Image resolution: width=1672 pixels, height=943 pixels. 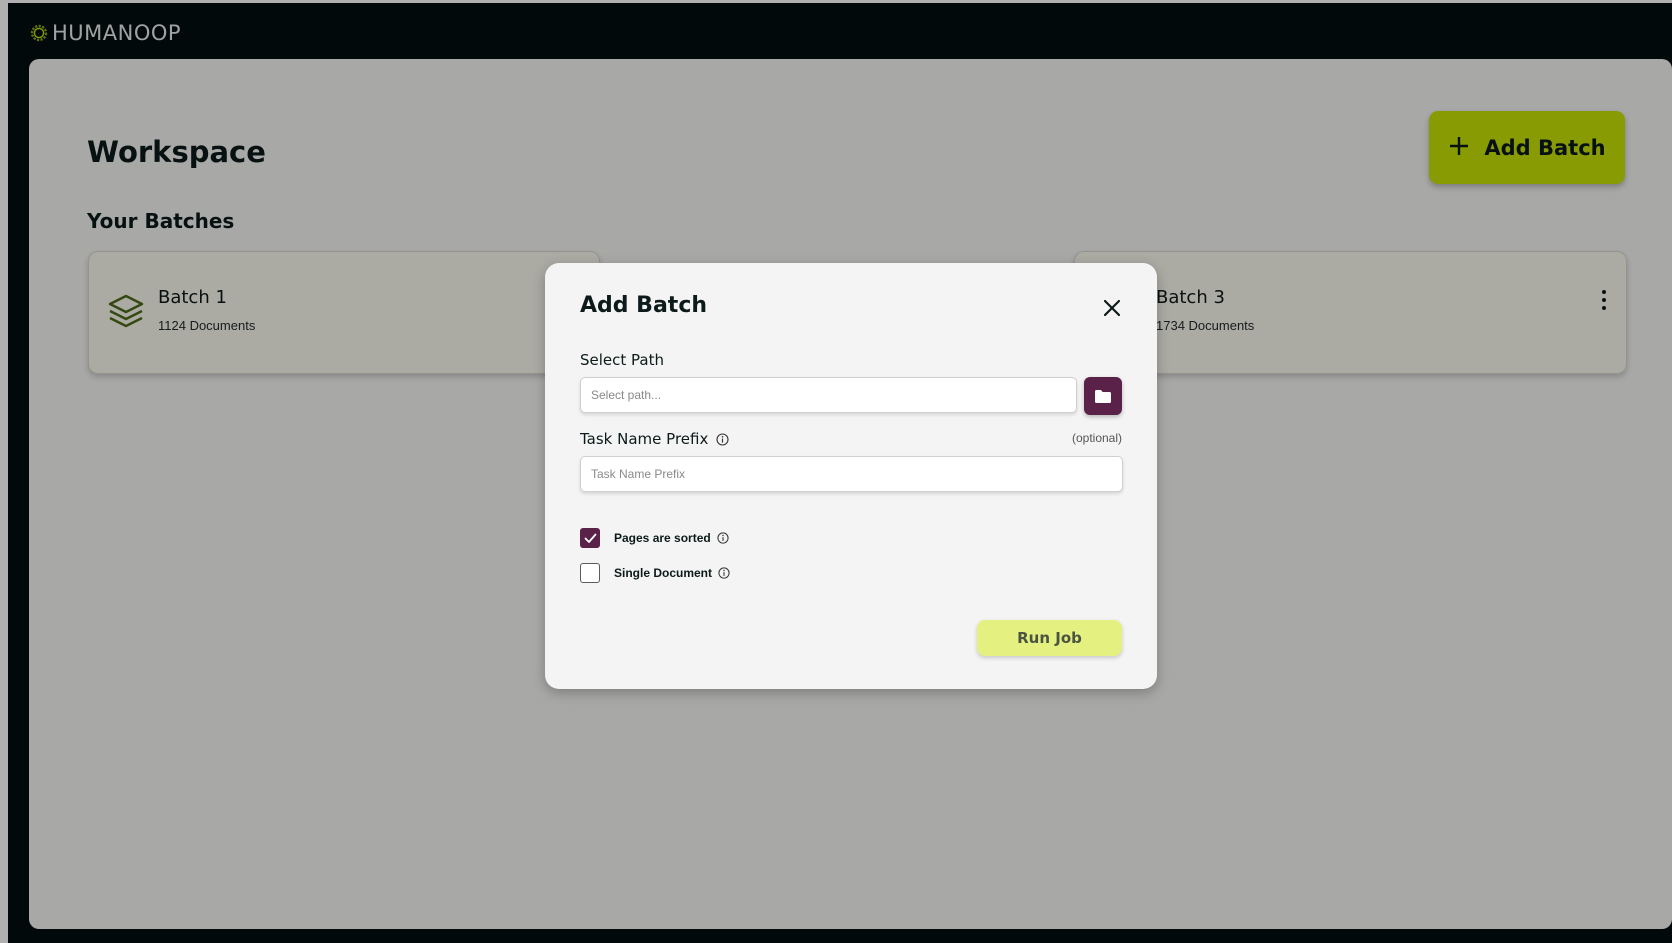 I want to click on close-icon, so click(x=1112, y=308).